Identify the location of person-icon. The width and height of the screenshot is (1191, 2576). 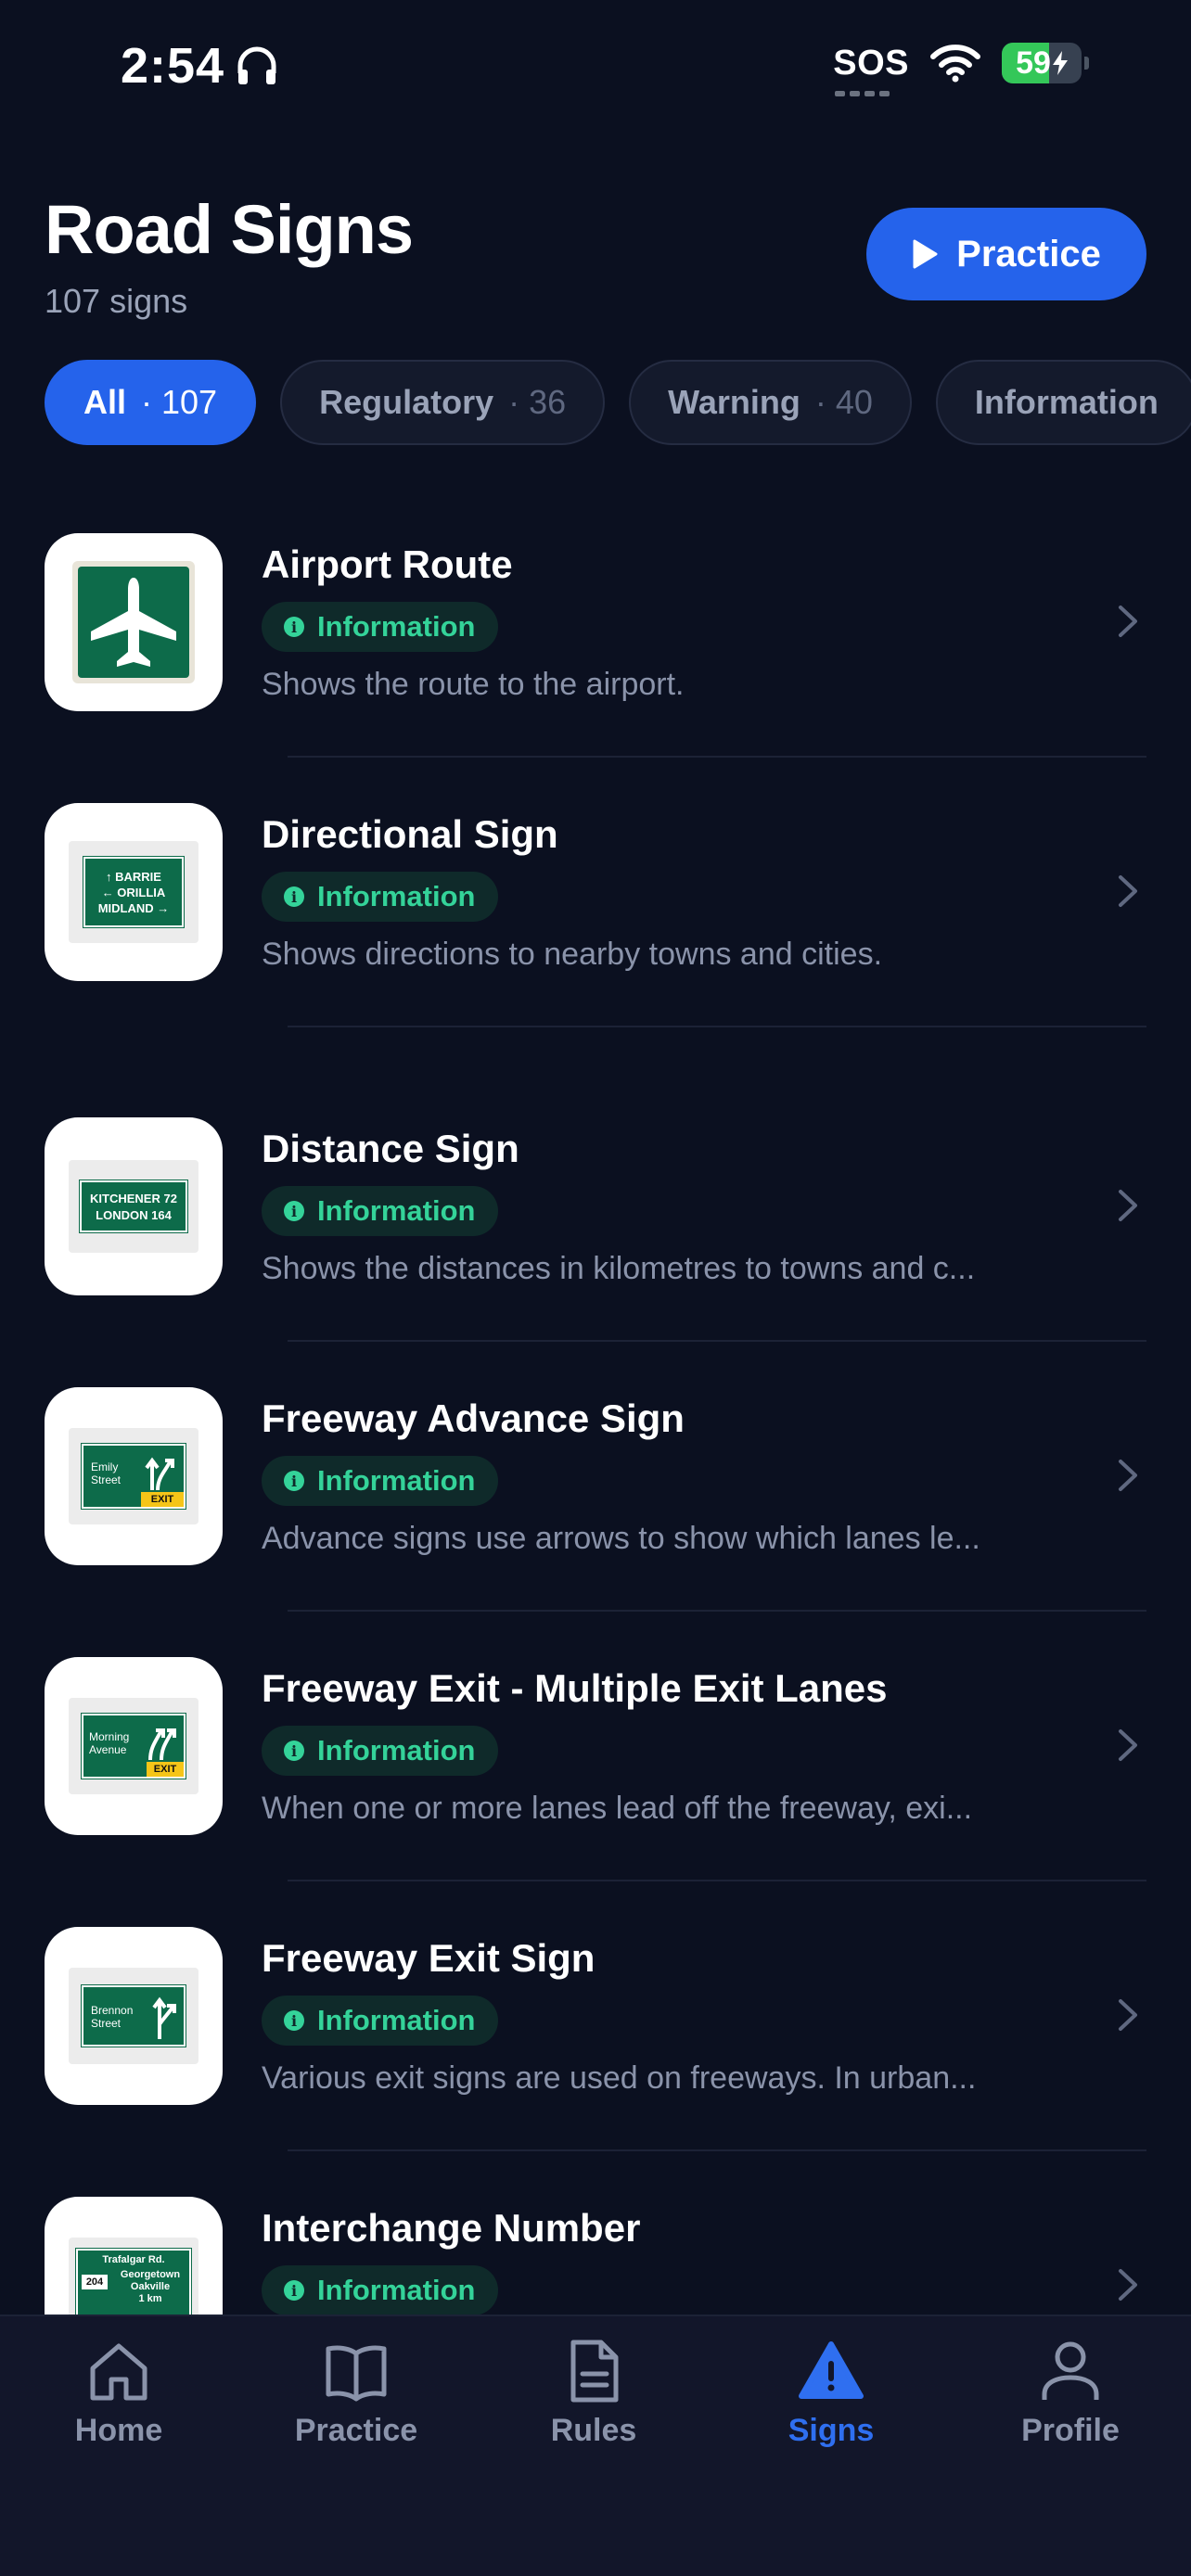
(1070, 2370).